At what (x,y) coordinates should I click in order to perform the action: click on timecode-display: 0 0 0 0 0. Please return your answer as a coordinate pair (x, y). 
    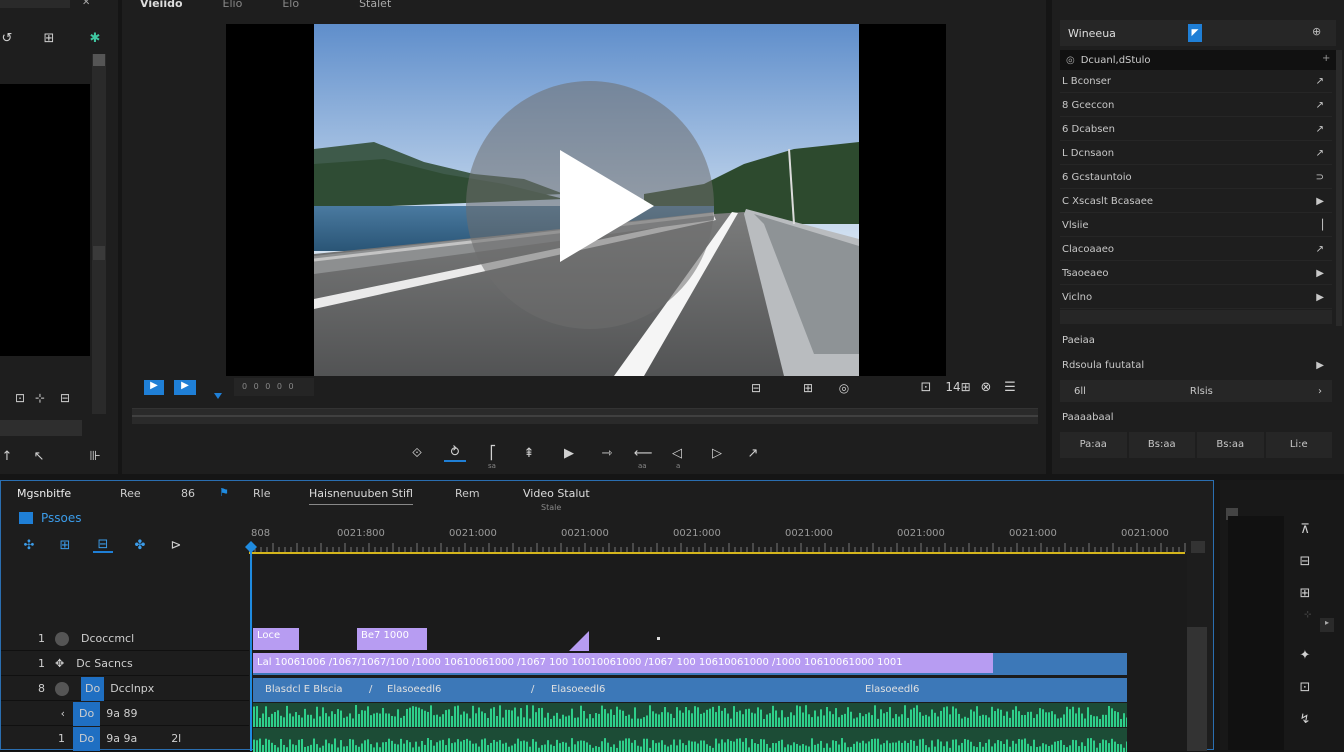
    Looking at the image, I should click on (274, 387).